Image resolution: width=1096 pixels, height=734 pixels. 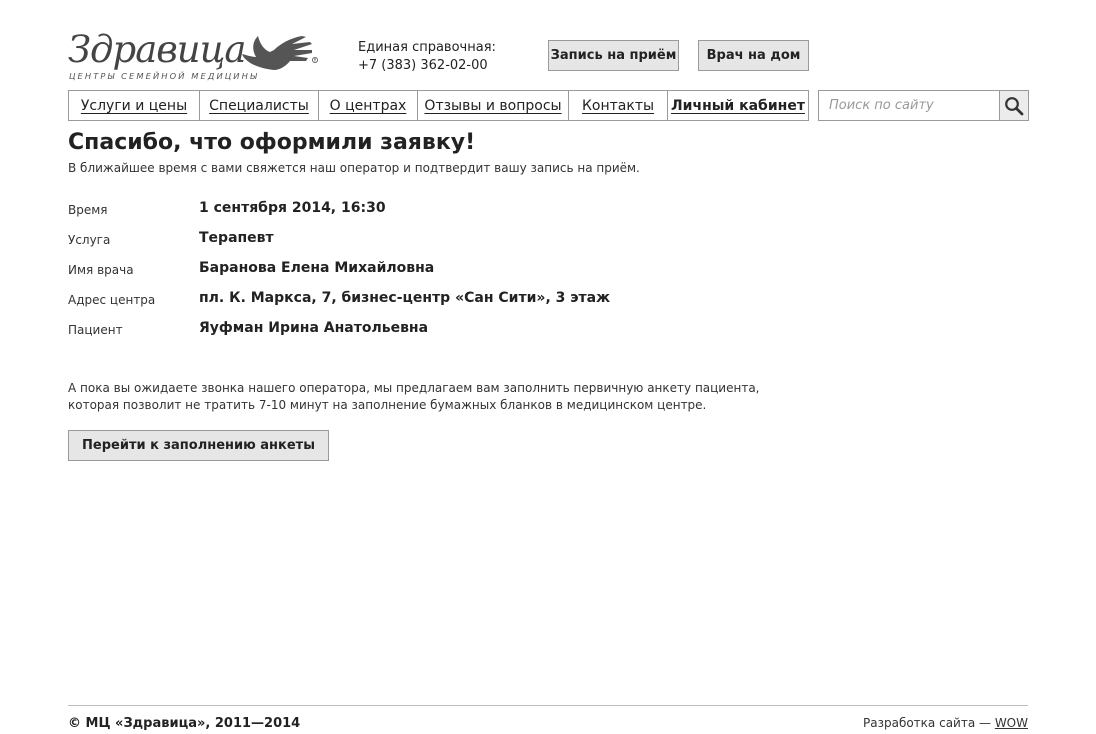 What do you see at coordinates (753, 55) in the screenshot?
I see `home-doctor-button: Врач на дом` at bounding box center [753, 55].